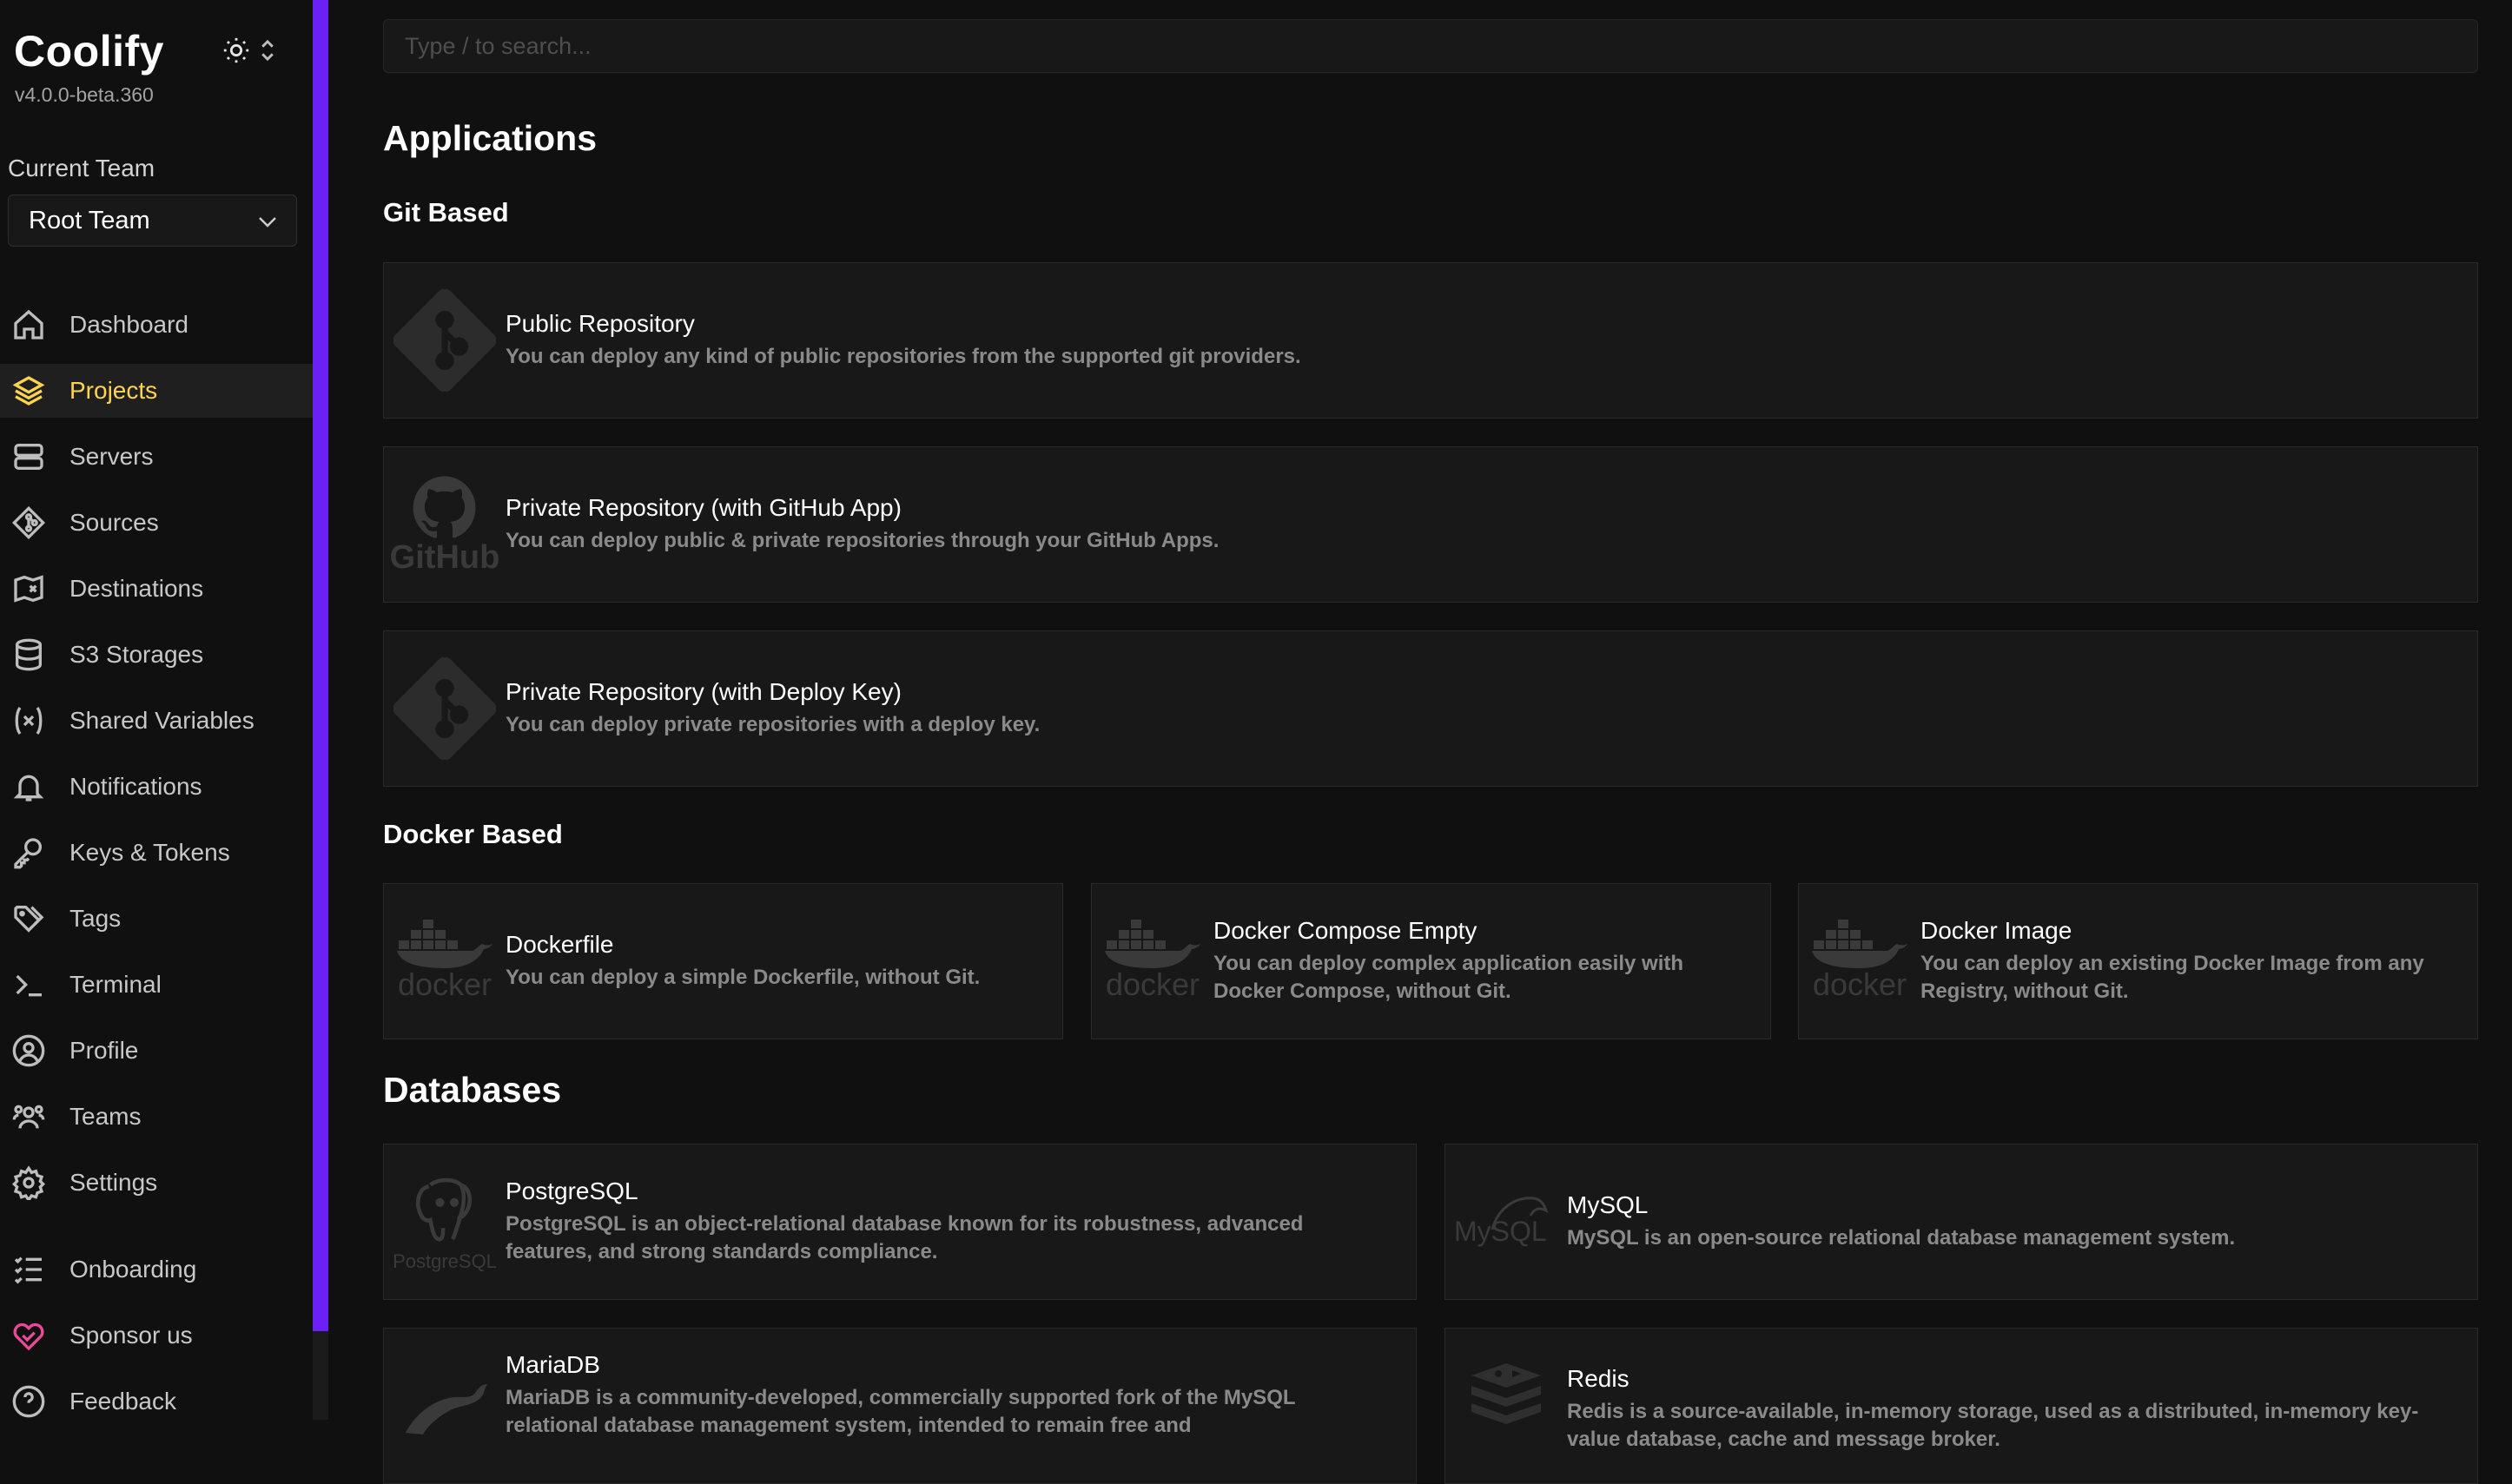 This screenshot has height=1484, width=2512. Describe the element at coordinates (136, 588) in the screenshot. I see `nav-label: Destinations` at that location.